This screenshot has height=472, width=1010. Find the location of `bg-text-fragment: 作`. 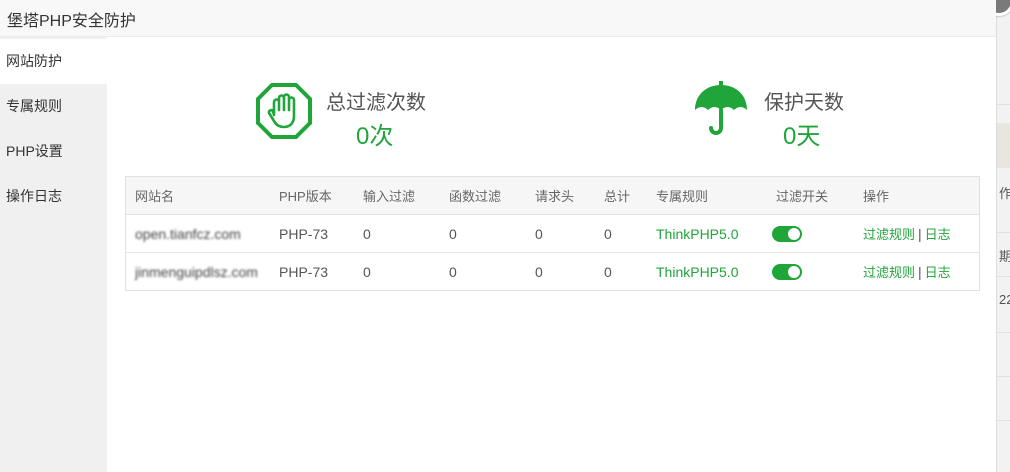

bg-text-fragment: 作 is located at coordinates (1004, 193).